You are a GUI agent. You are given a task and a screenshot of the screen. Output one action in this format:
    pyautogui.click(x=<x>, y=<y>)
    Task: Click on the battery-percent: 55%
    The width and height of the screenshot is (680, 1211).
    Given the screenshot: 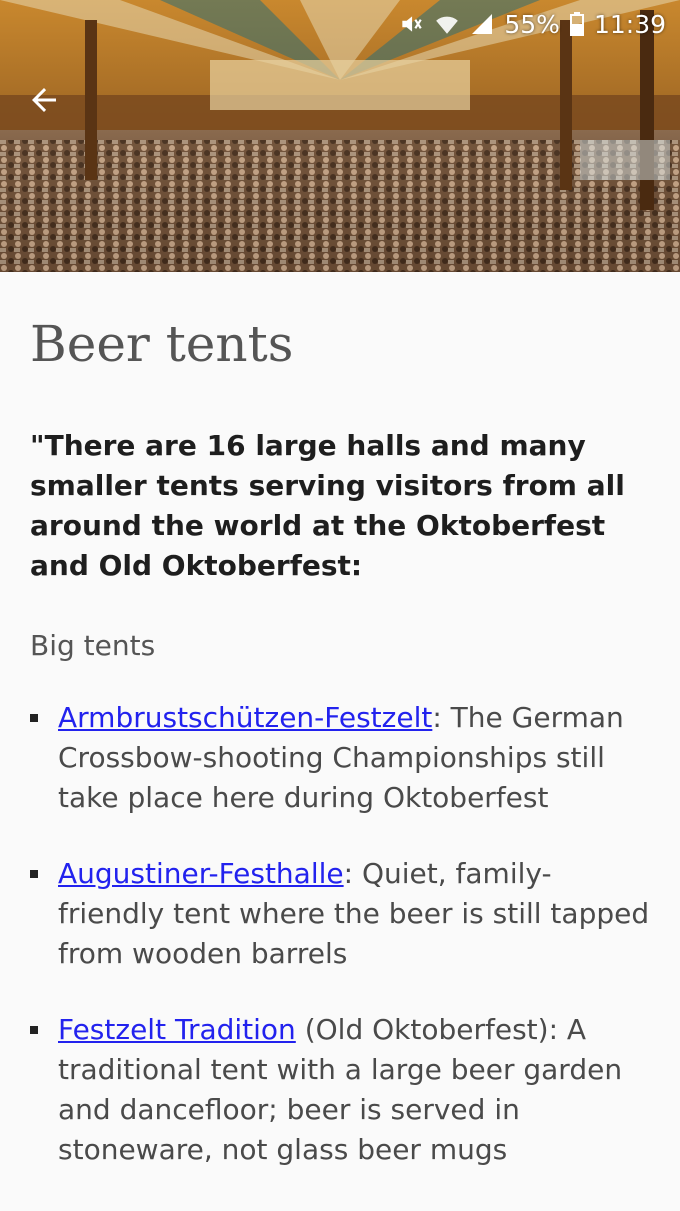 What is the action you would take?
    pyautogui.click(x=532, y=24)
    